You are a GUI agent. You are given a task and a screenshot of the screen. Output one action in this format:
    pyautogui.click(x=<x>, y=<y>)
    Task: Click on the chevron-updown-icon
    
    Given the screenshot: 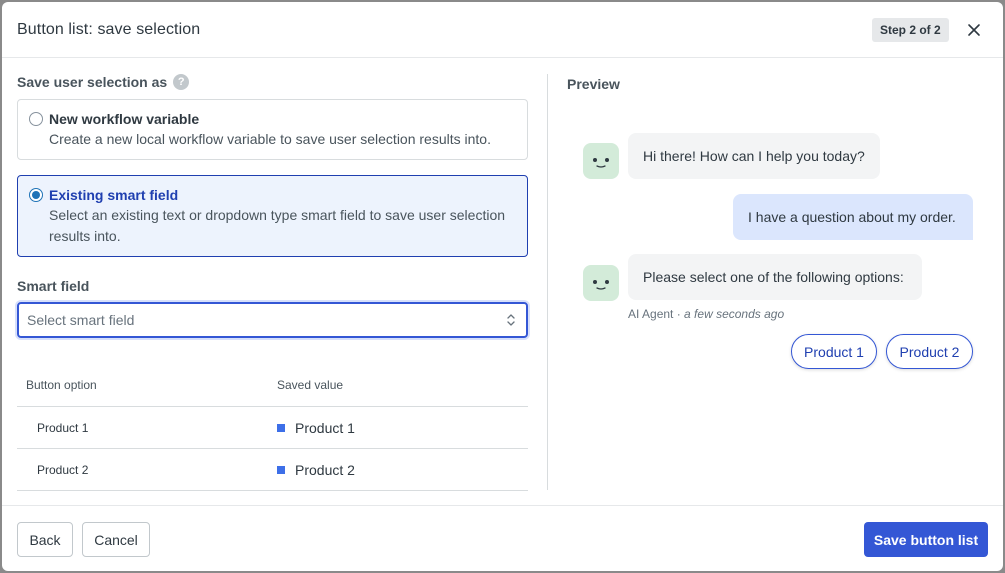 What is the action you would take?
    pyautogui.click(x=511, y=320)
    